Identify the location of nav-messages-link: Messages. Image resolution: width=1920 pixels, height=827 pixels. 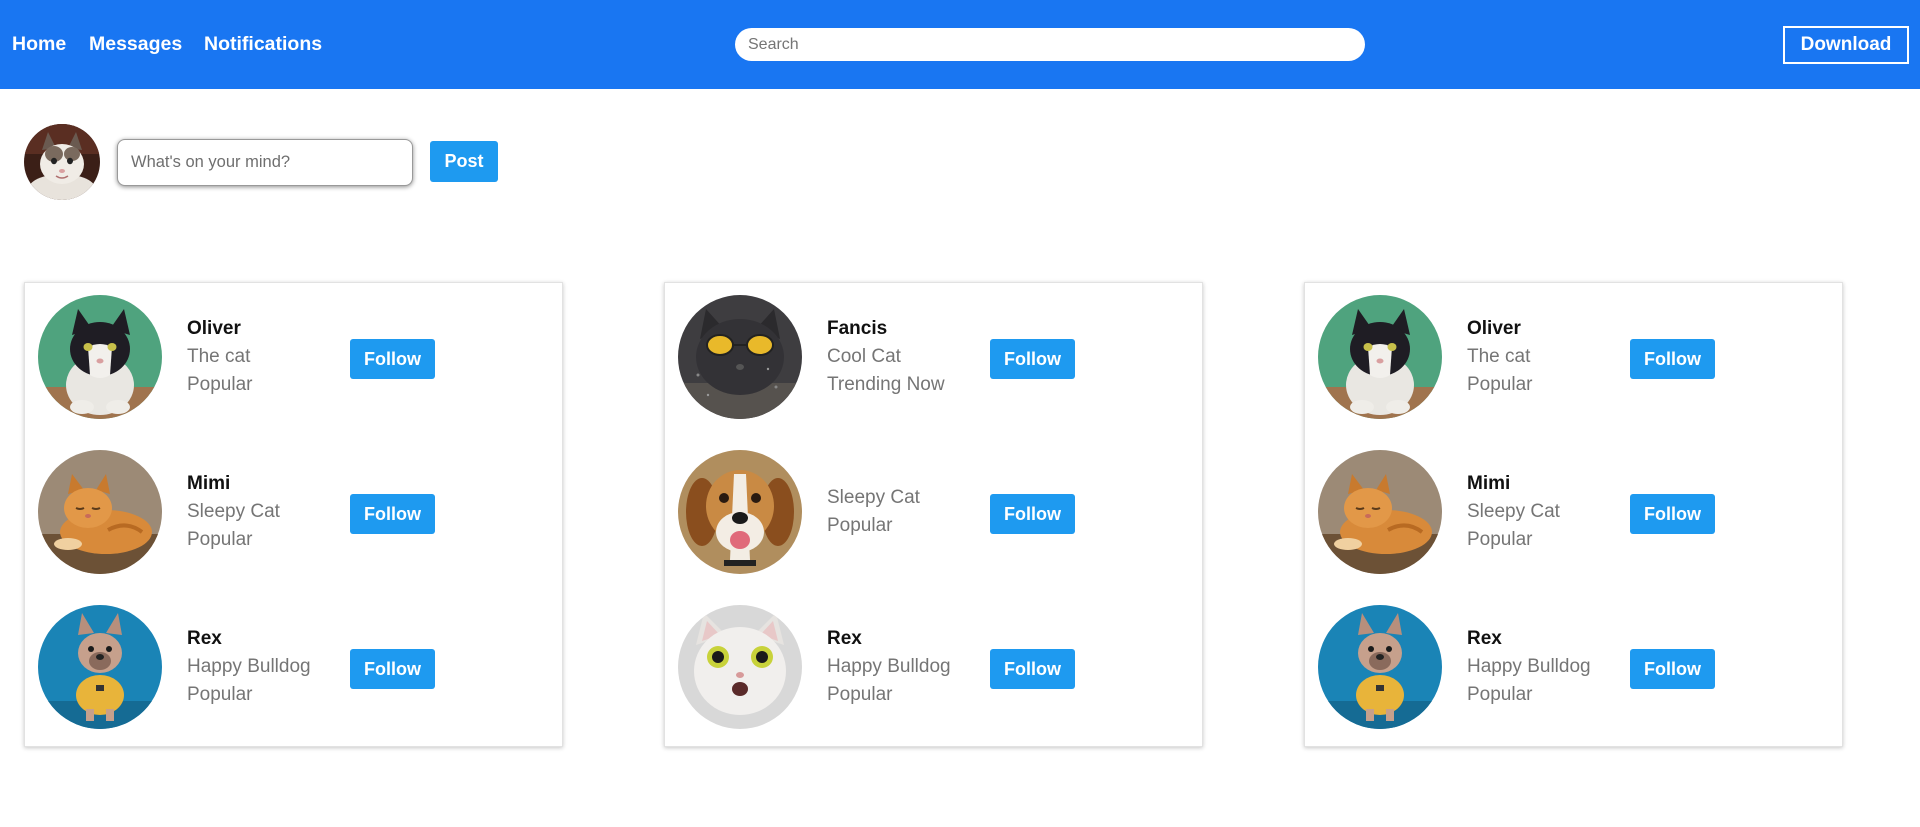
(135, 44).